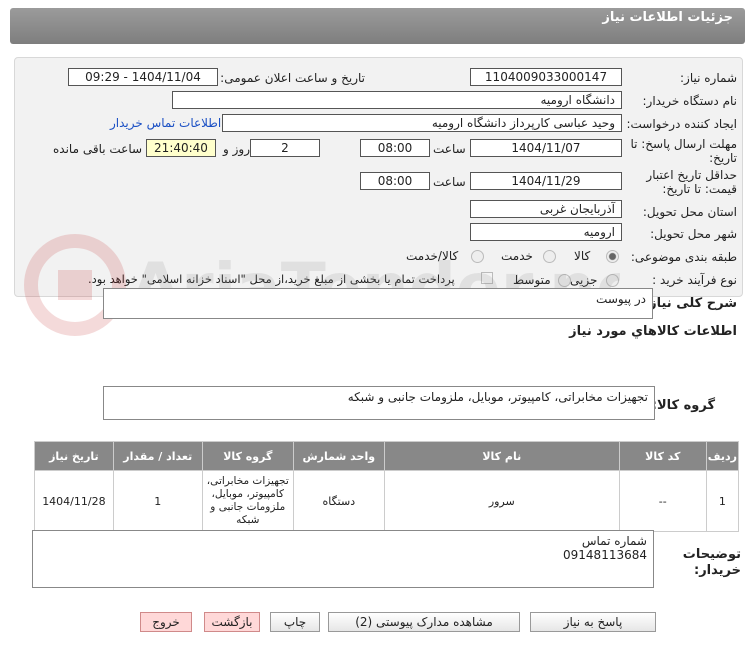  I want to click on col-group: گروه کالا, so click(247, 456).